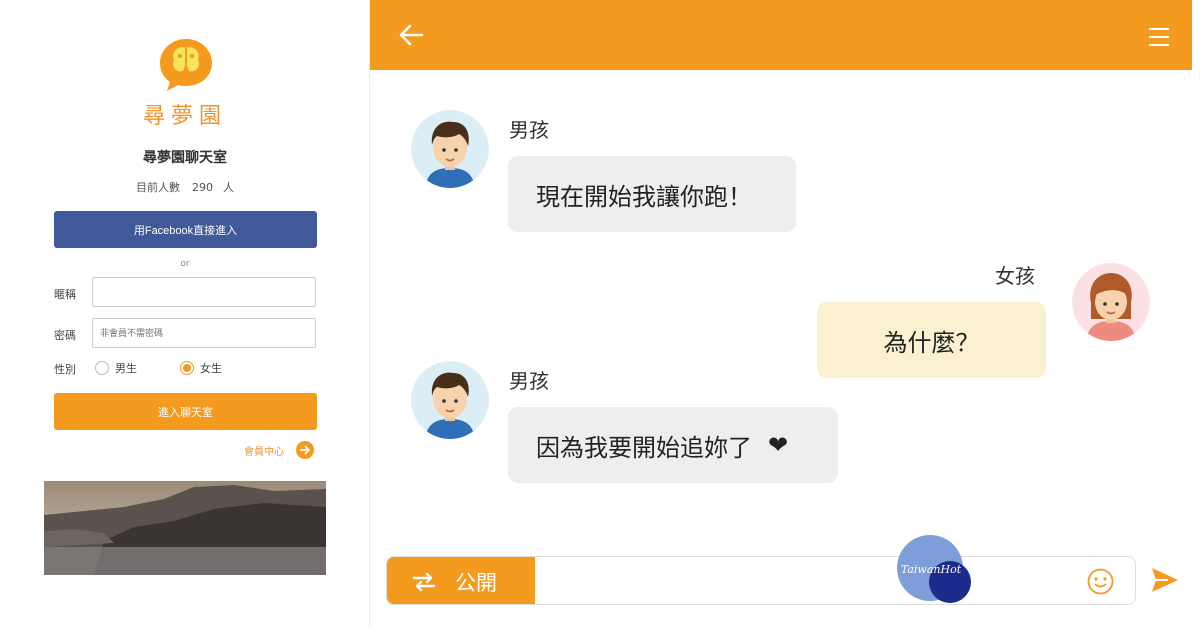 This screenshot has height=627, width=1200. What do you see at coordinates (1100, 581) in the screenshot?
I see `smile-icon` at bounding box center [1100, 581].